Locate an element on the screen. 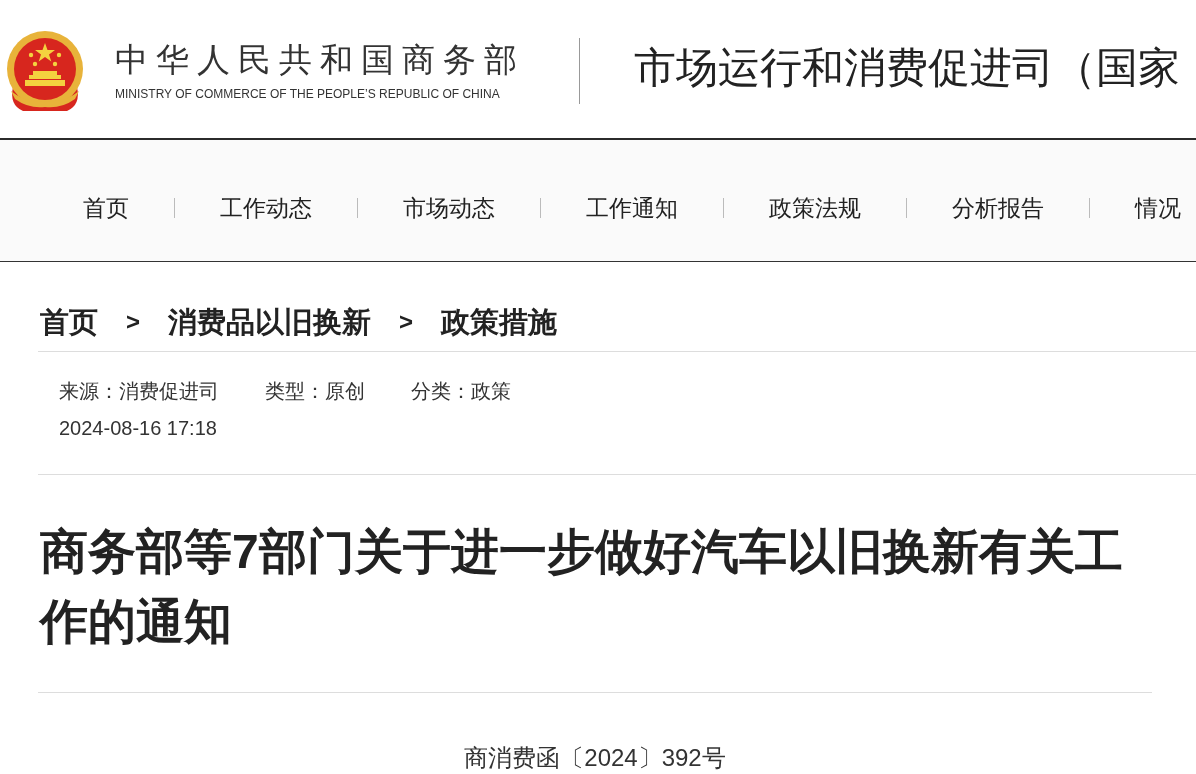 Image resolution: width=1196 pixels, height=774 pixels. breadcrumb-link: 首页 is located at coordinates (69, 322).